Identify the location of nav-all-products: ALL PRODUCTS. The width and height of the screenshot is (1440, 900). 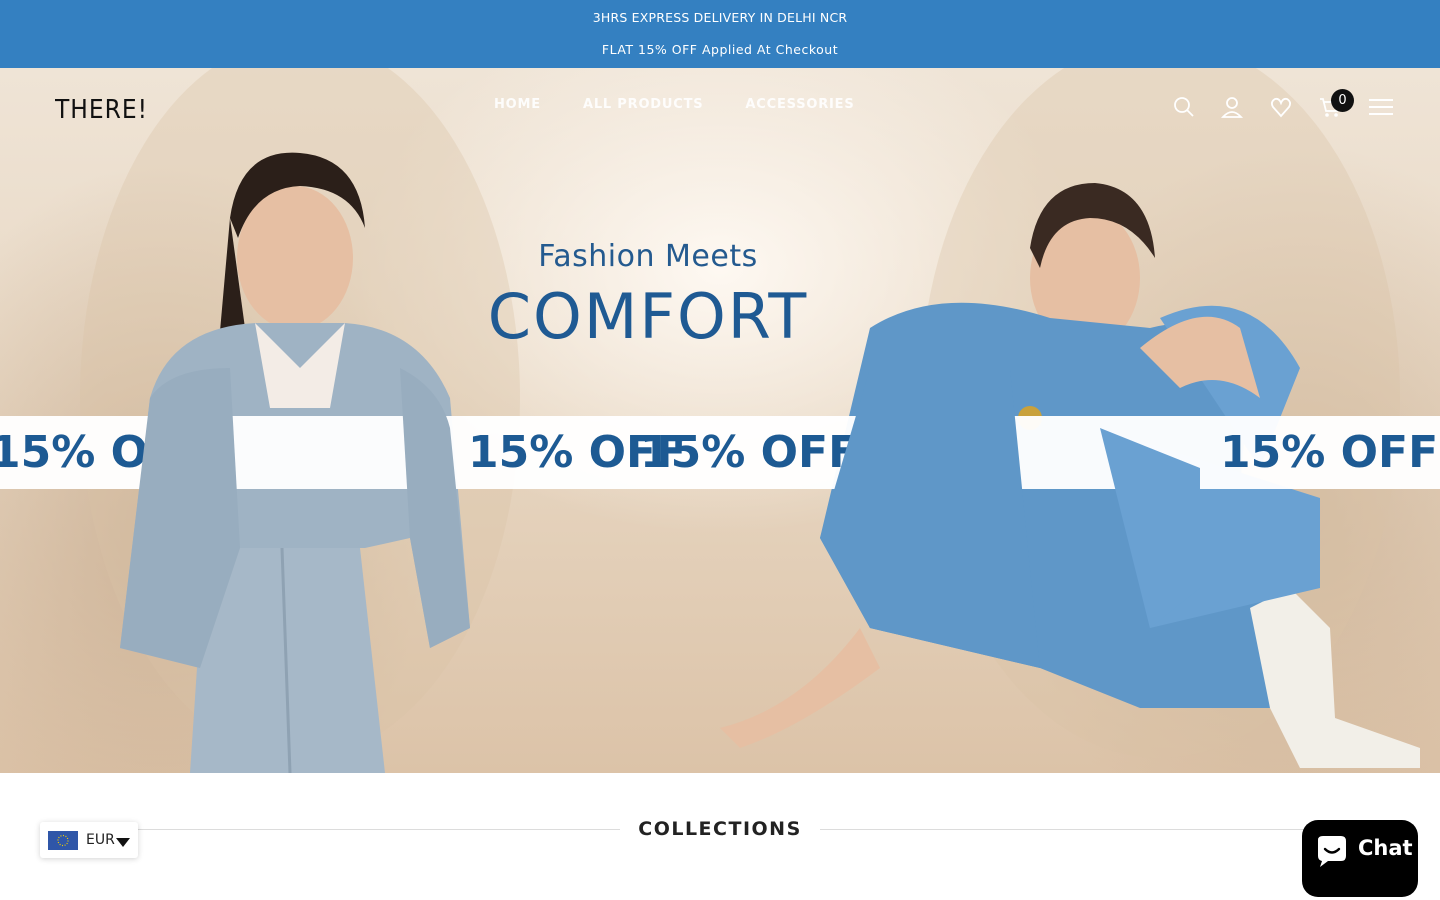
(643, 104).